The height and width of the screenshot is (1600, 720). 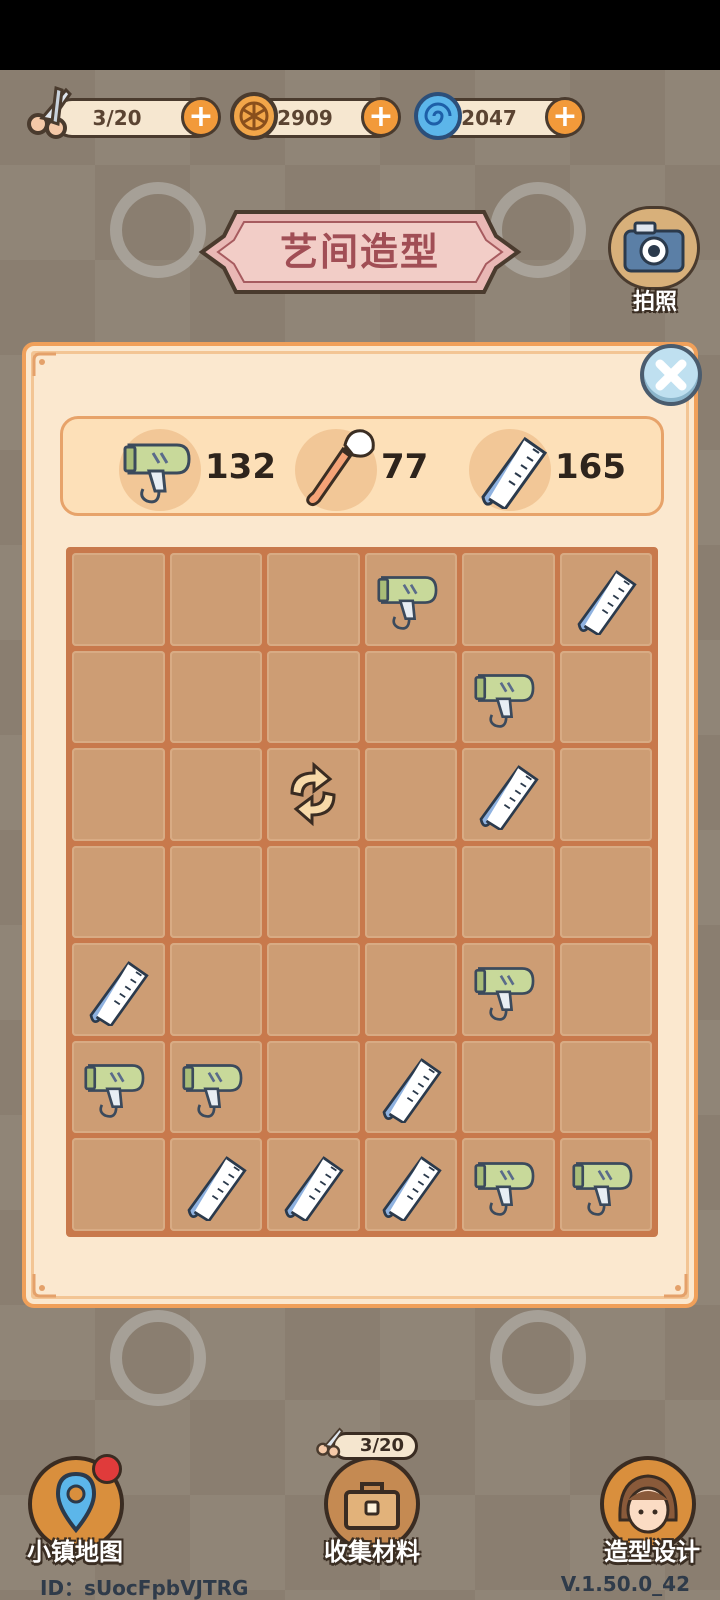 I want to click on status-bar, so click(x=360, y=35).